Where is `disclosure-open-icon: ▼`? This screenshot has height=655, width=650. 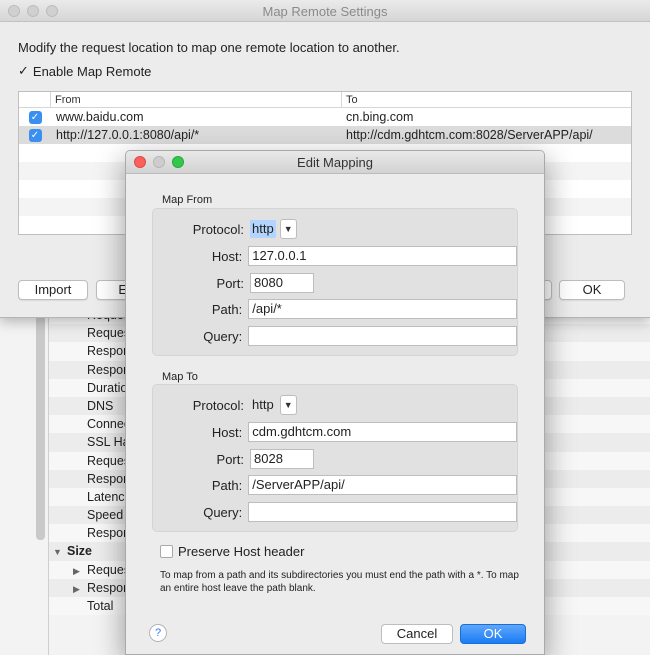 disclosure-open-icon: ▼ is located at coordinates (60, 551).